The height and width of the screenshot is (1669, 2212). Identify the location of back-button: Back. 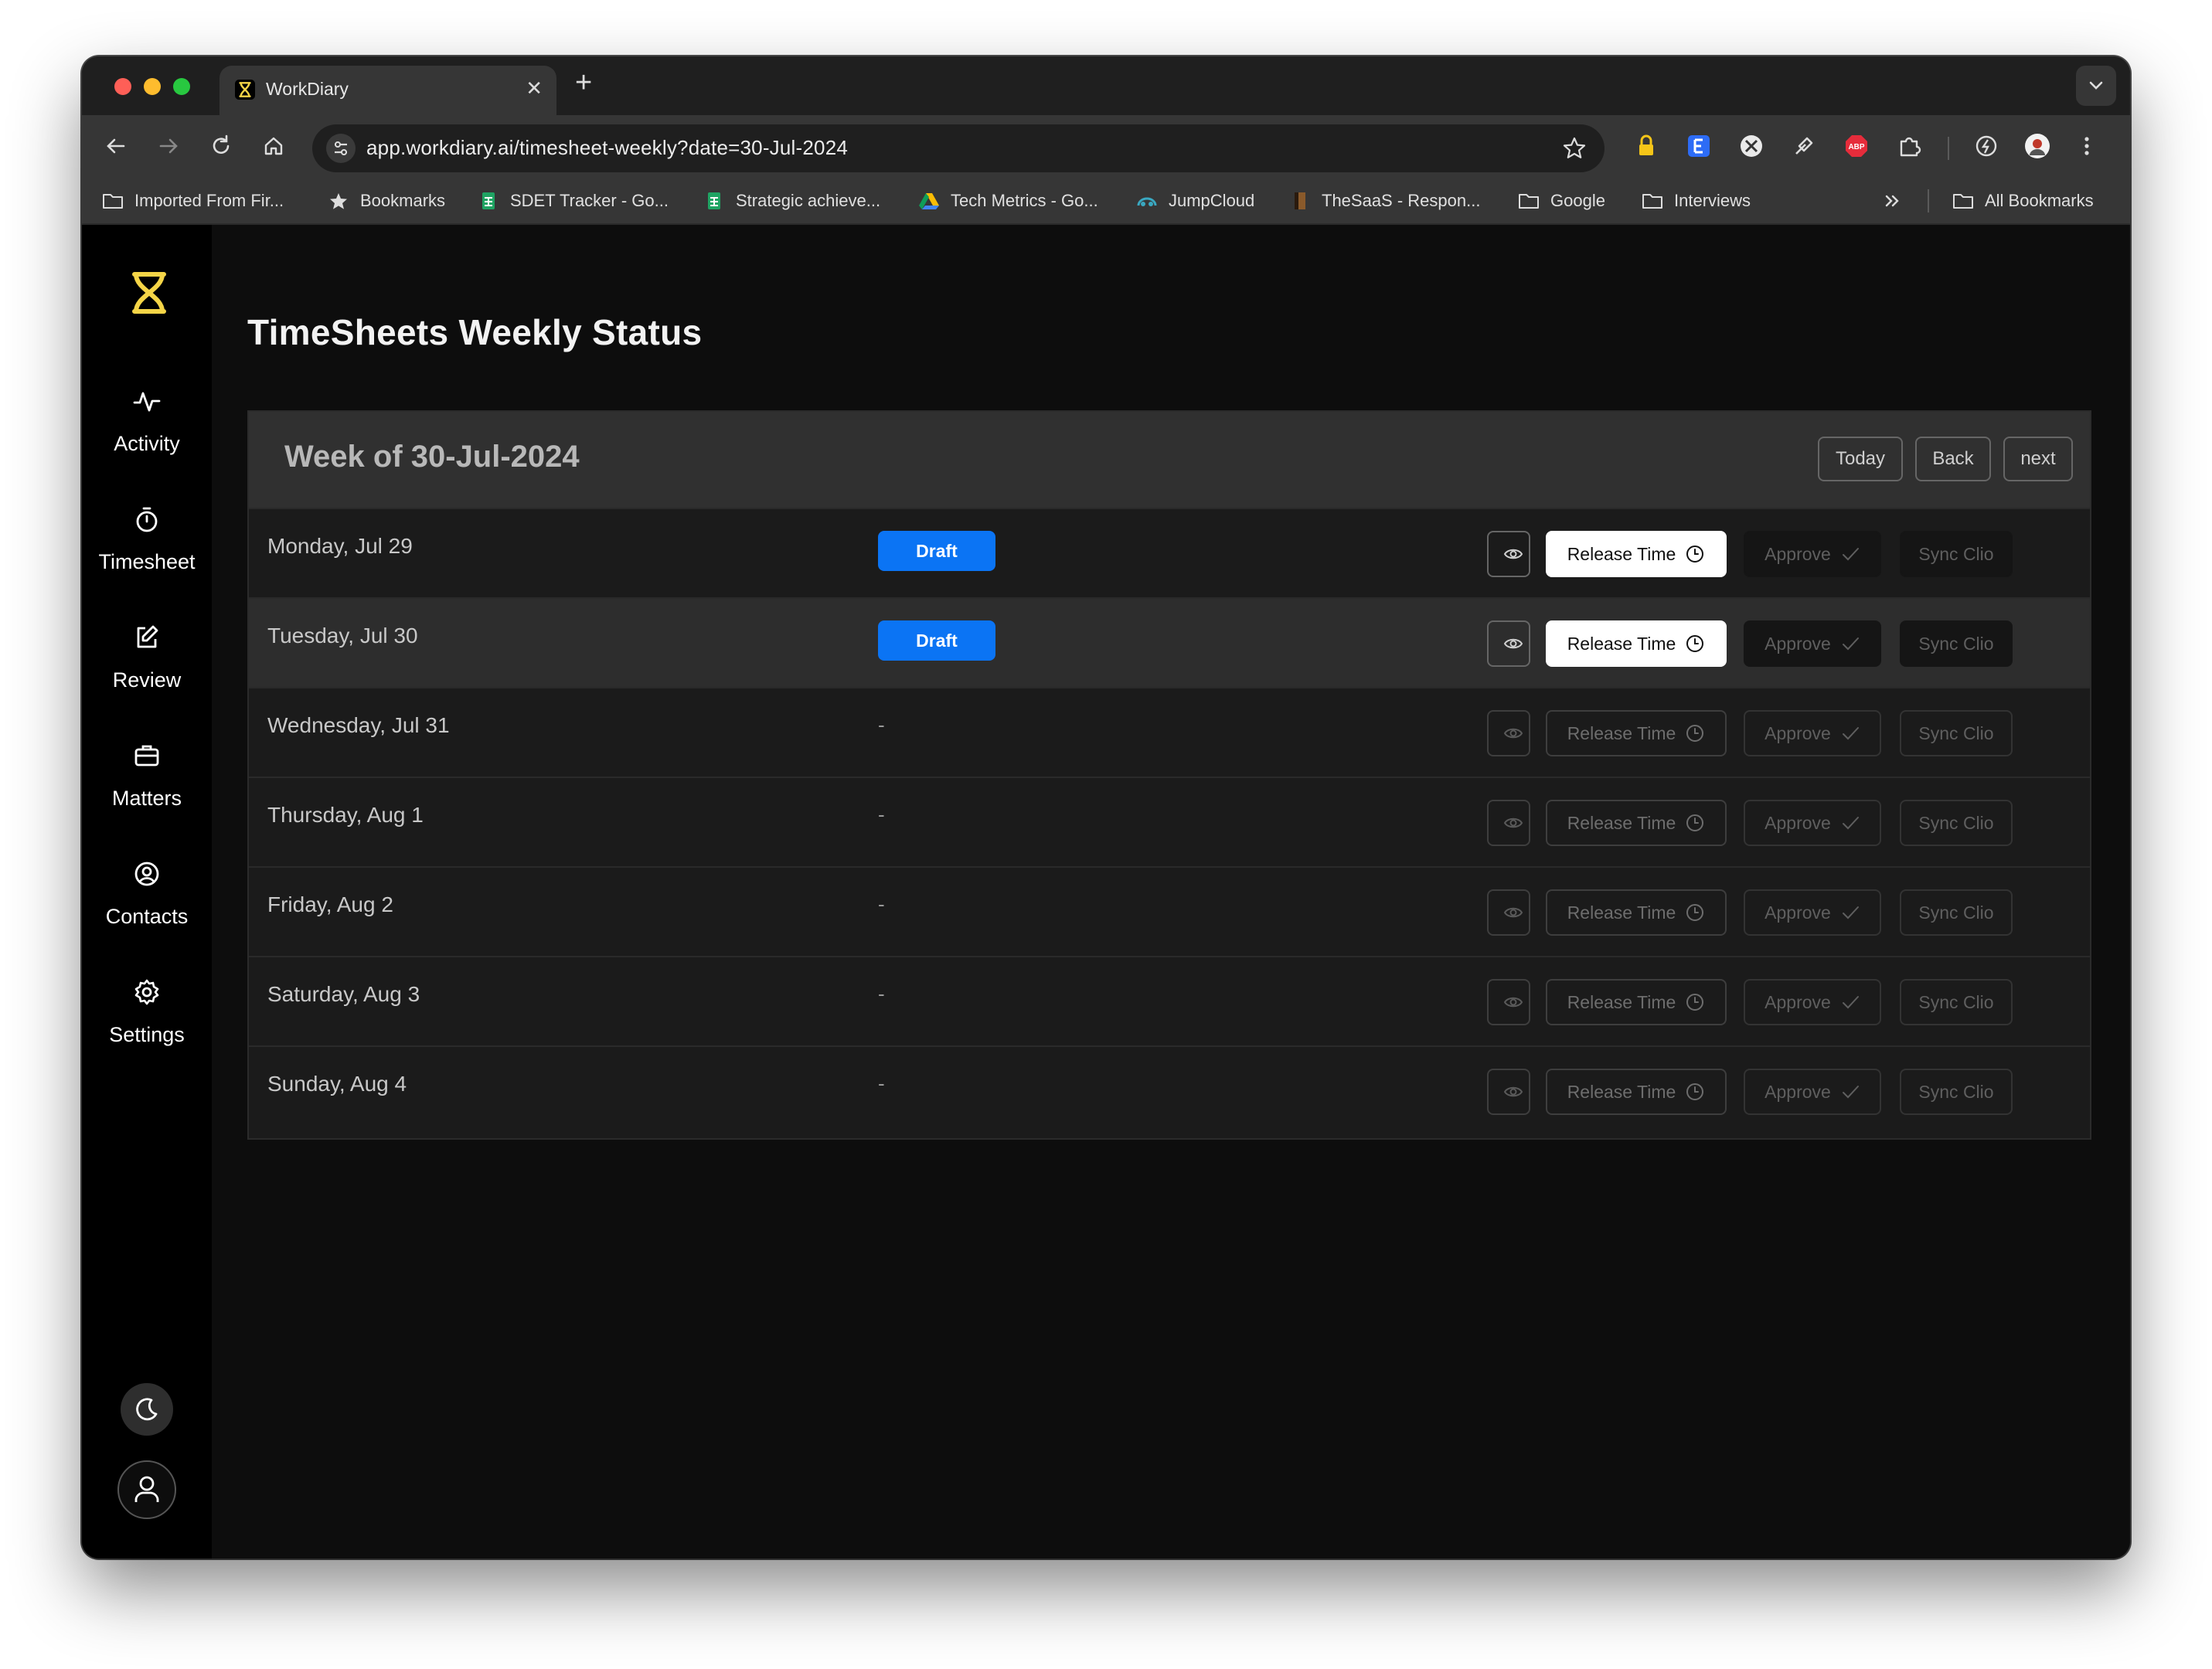
(1953, 459).